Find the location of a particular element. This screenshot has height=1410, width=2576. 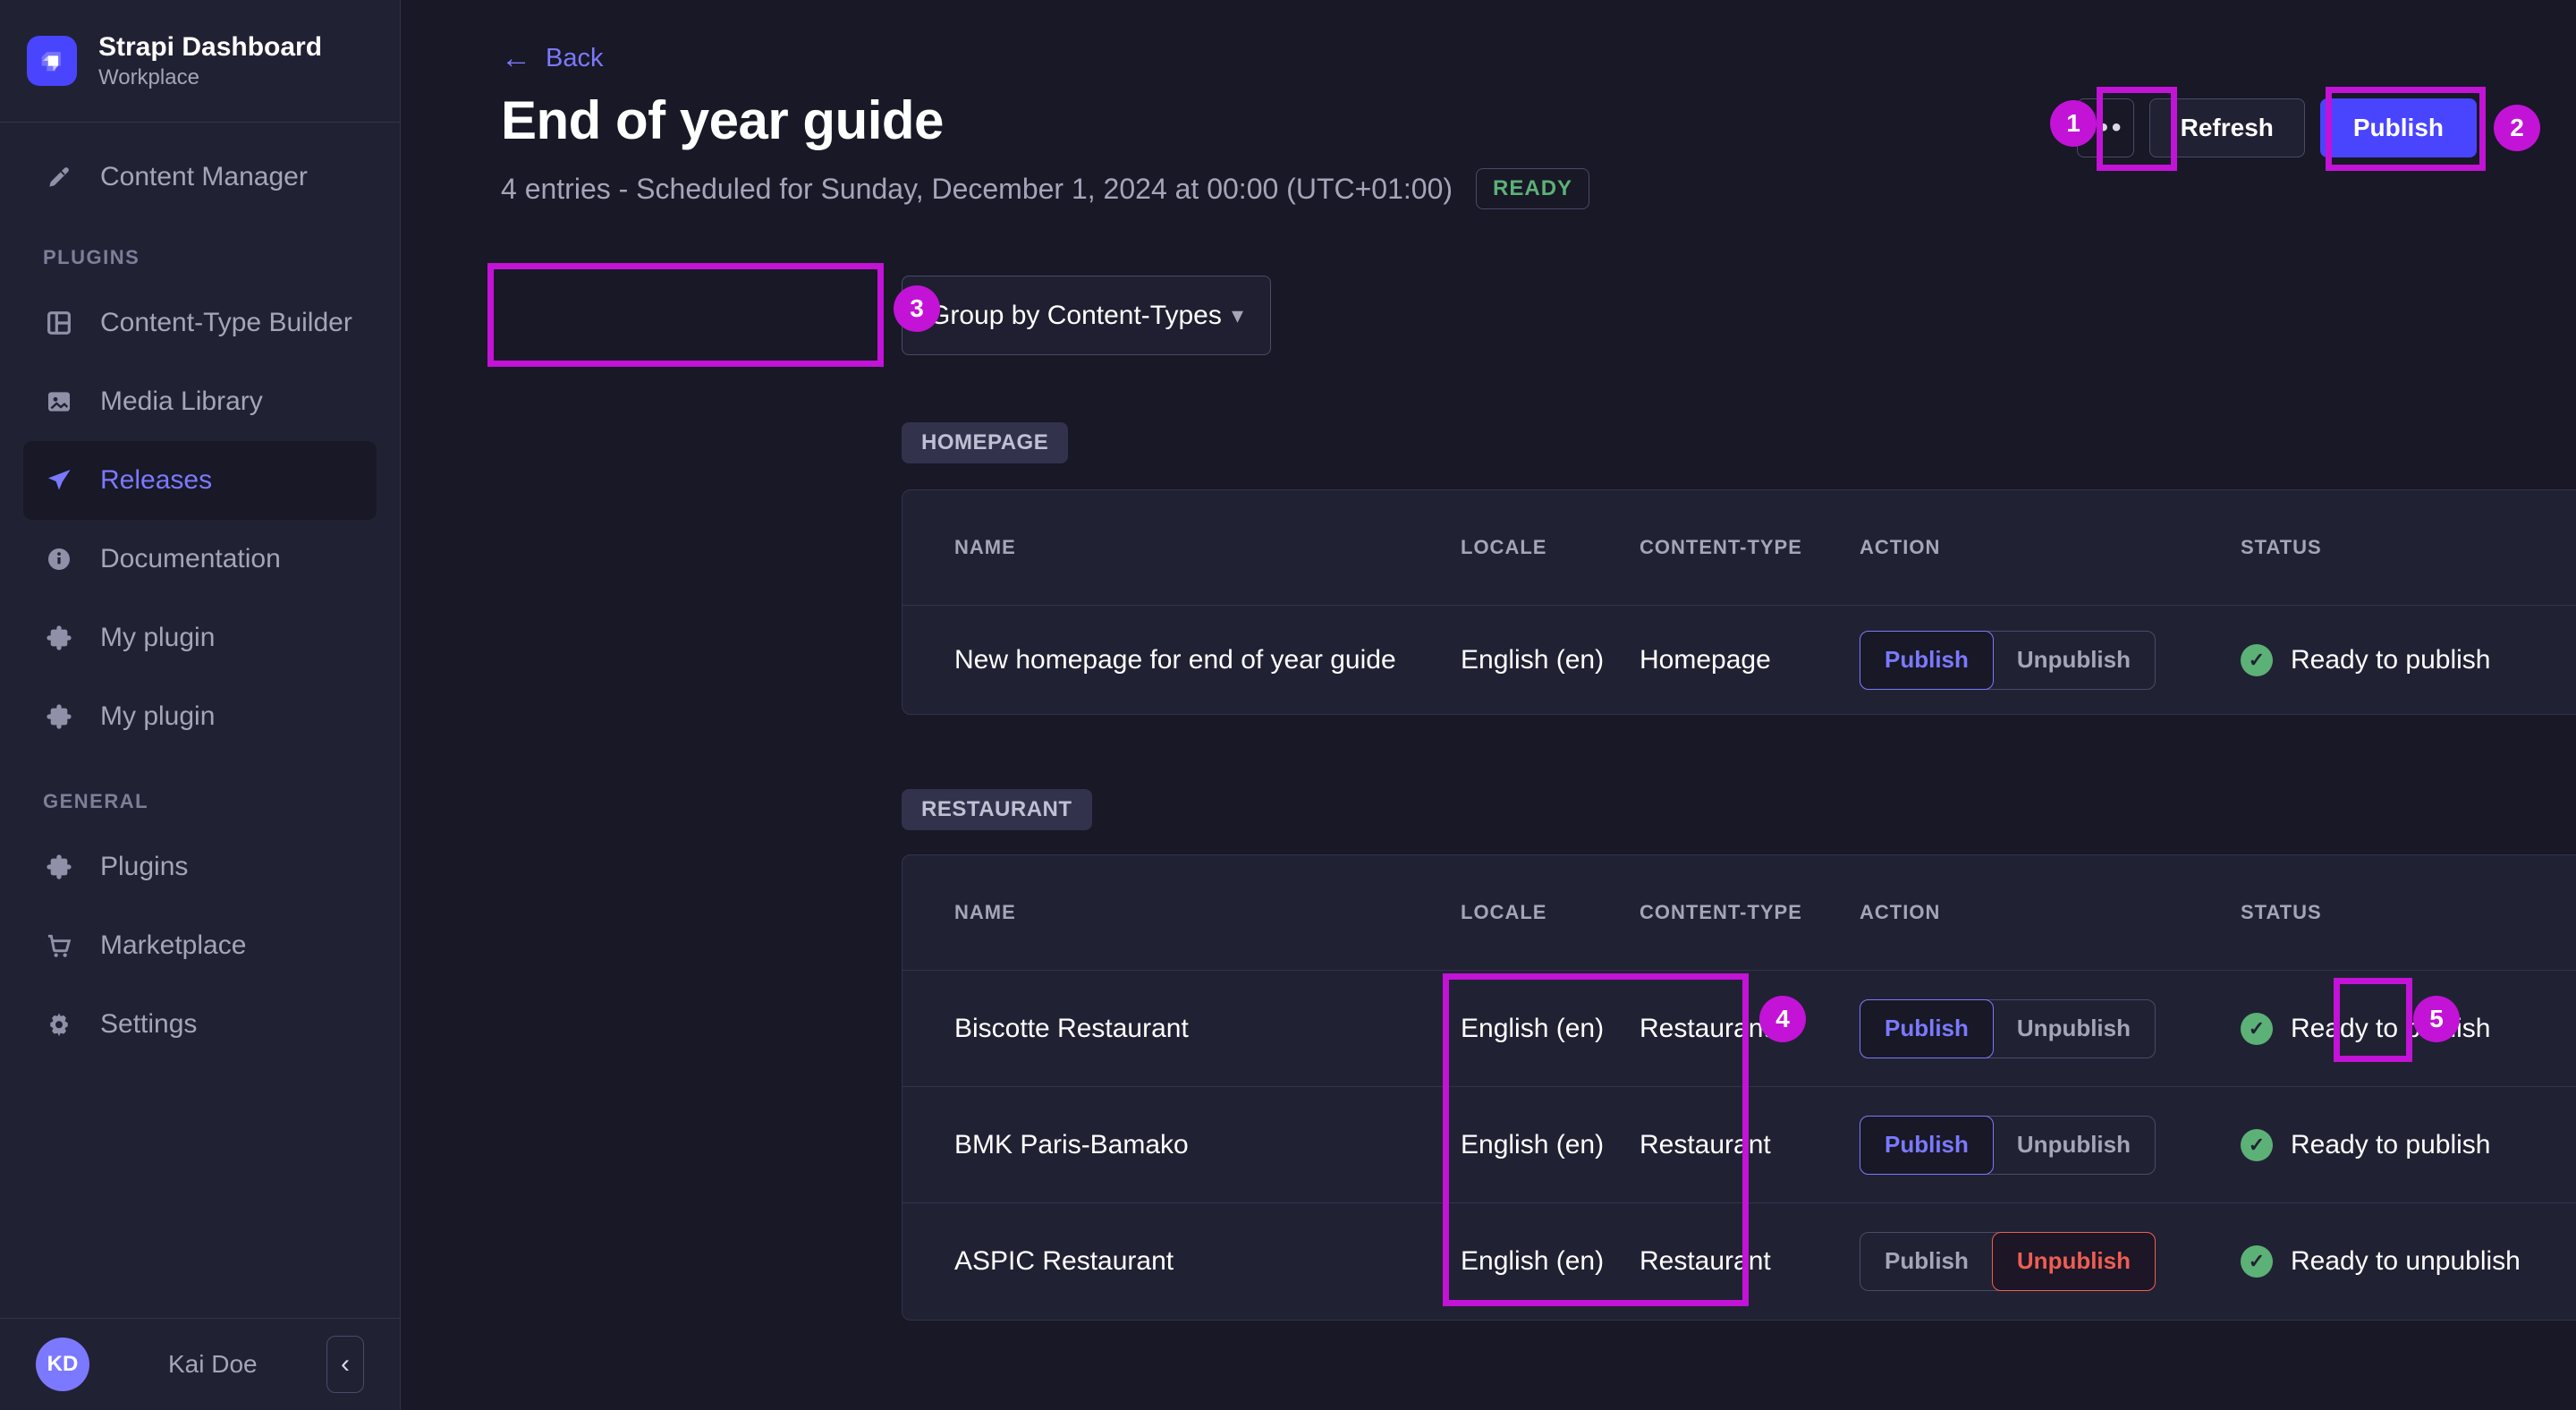

sidebar-footer: KD Kai Doe ‹ is located at coordinates (200, 1364).